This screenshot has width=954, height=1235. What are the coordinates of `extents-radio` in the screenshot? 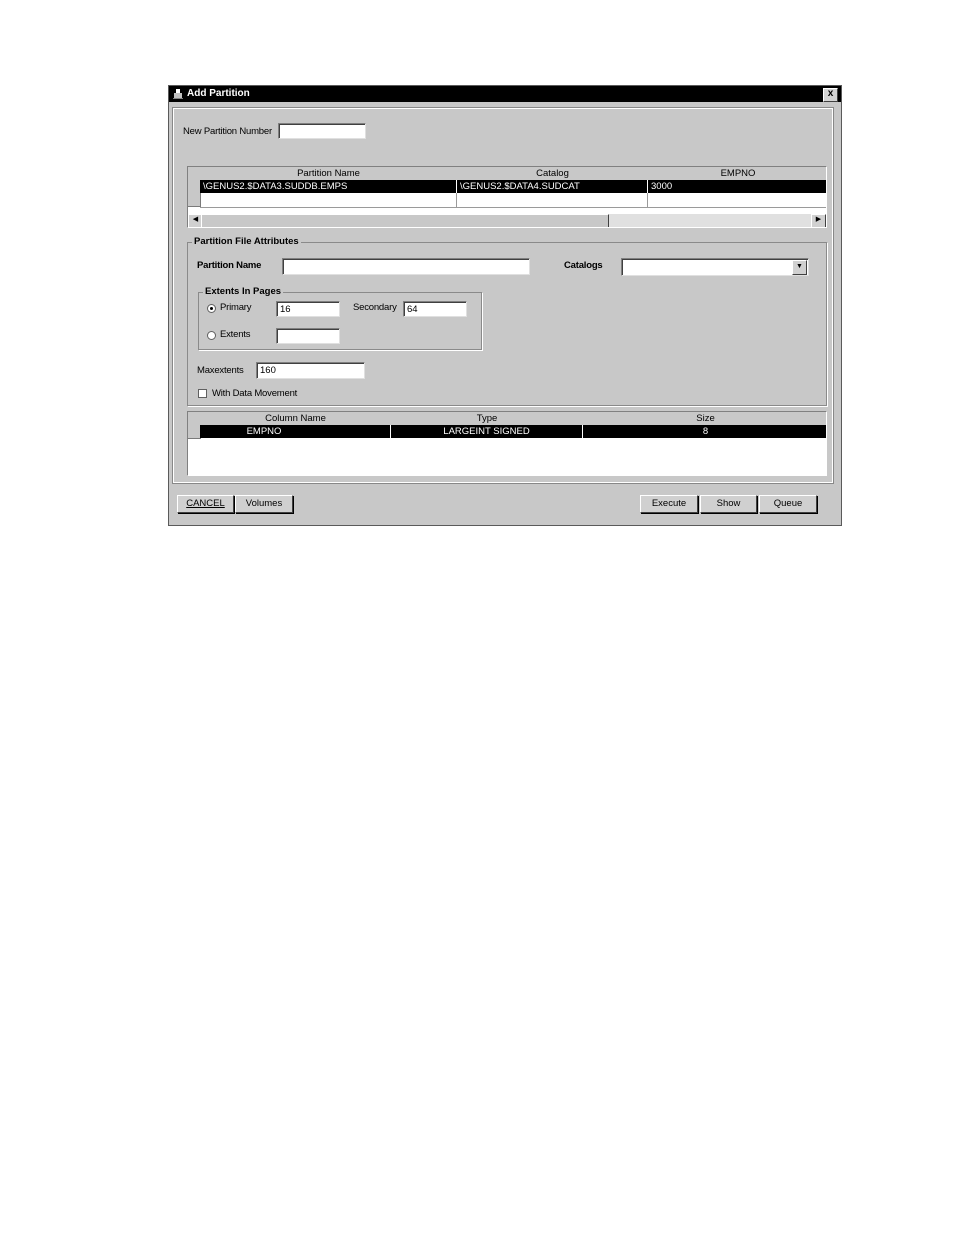 It's located at (211, 335).